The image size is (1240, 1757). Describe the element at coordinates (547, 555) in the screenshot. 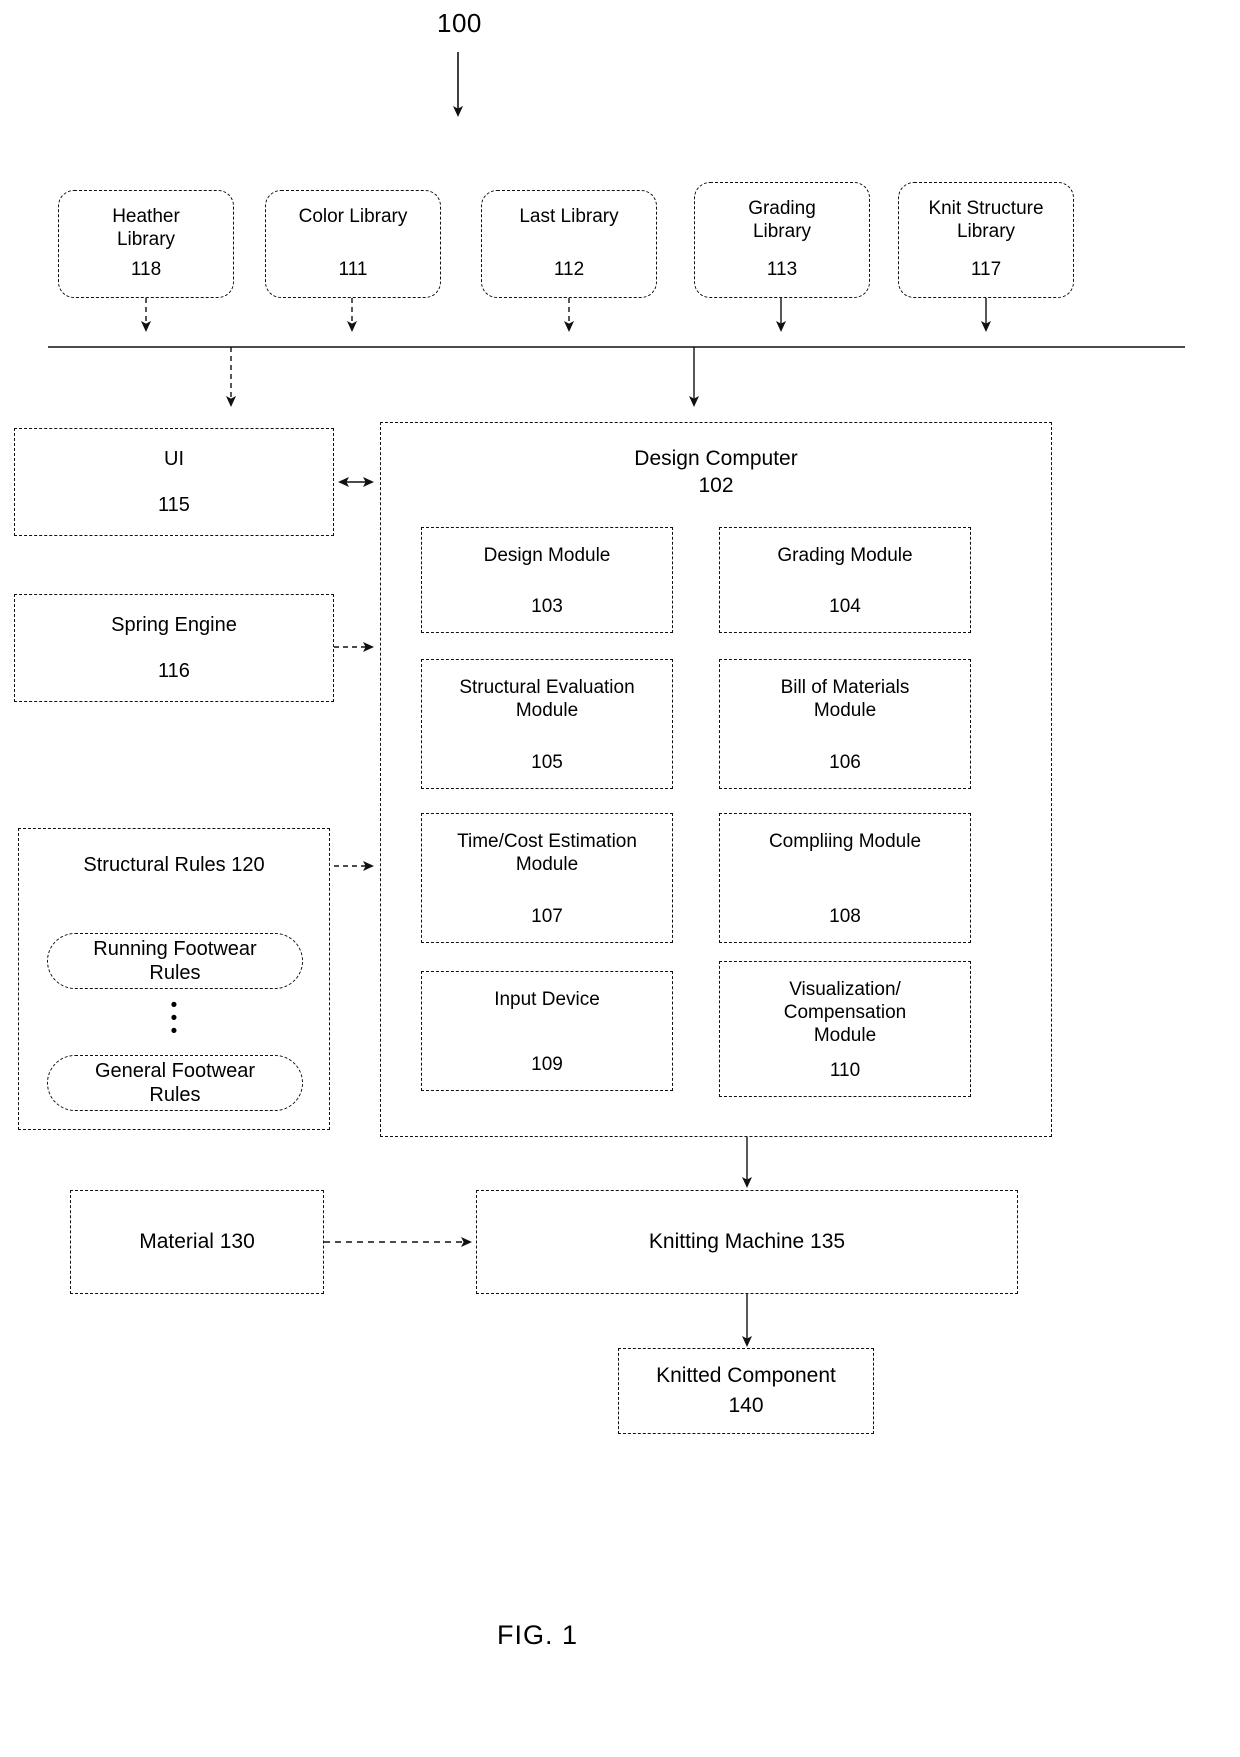

I see `module-label: Design Module` at that location.